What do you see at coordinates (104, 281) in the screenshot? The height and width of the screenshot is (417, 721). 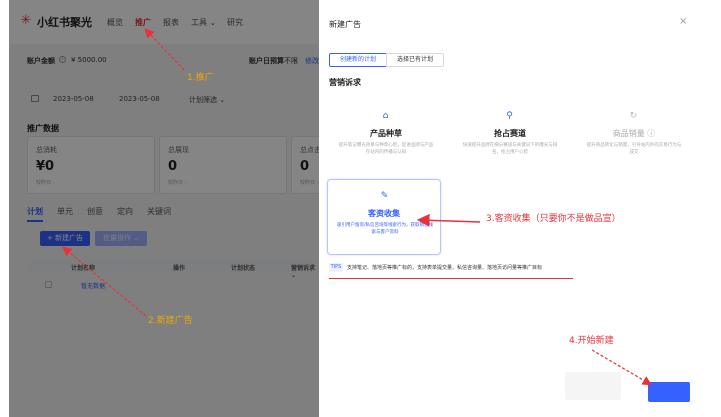 I see `arrow-step2` at bounding box center [104, 281].